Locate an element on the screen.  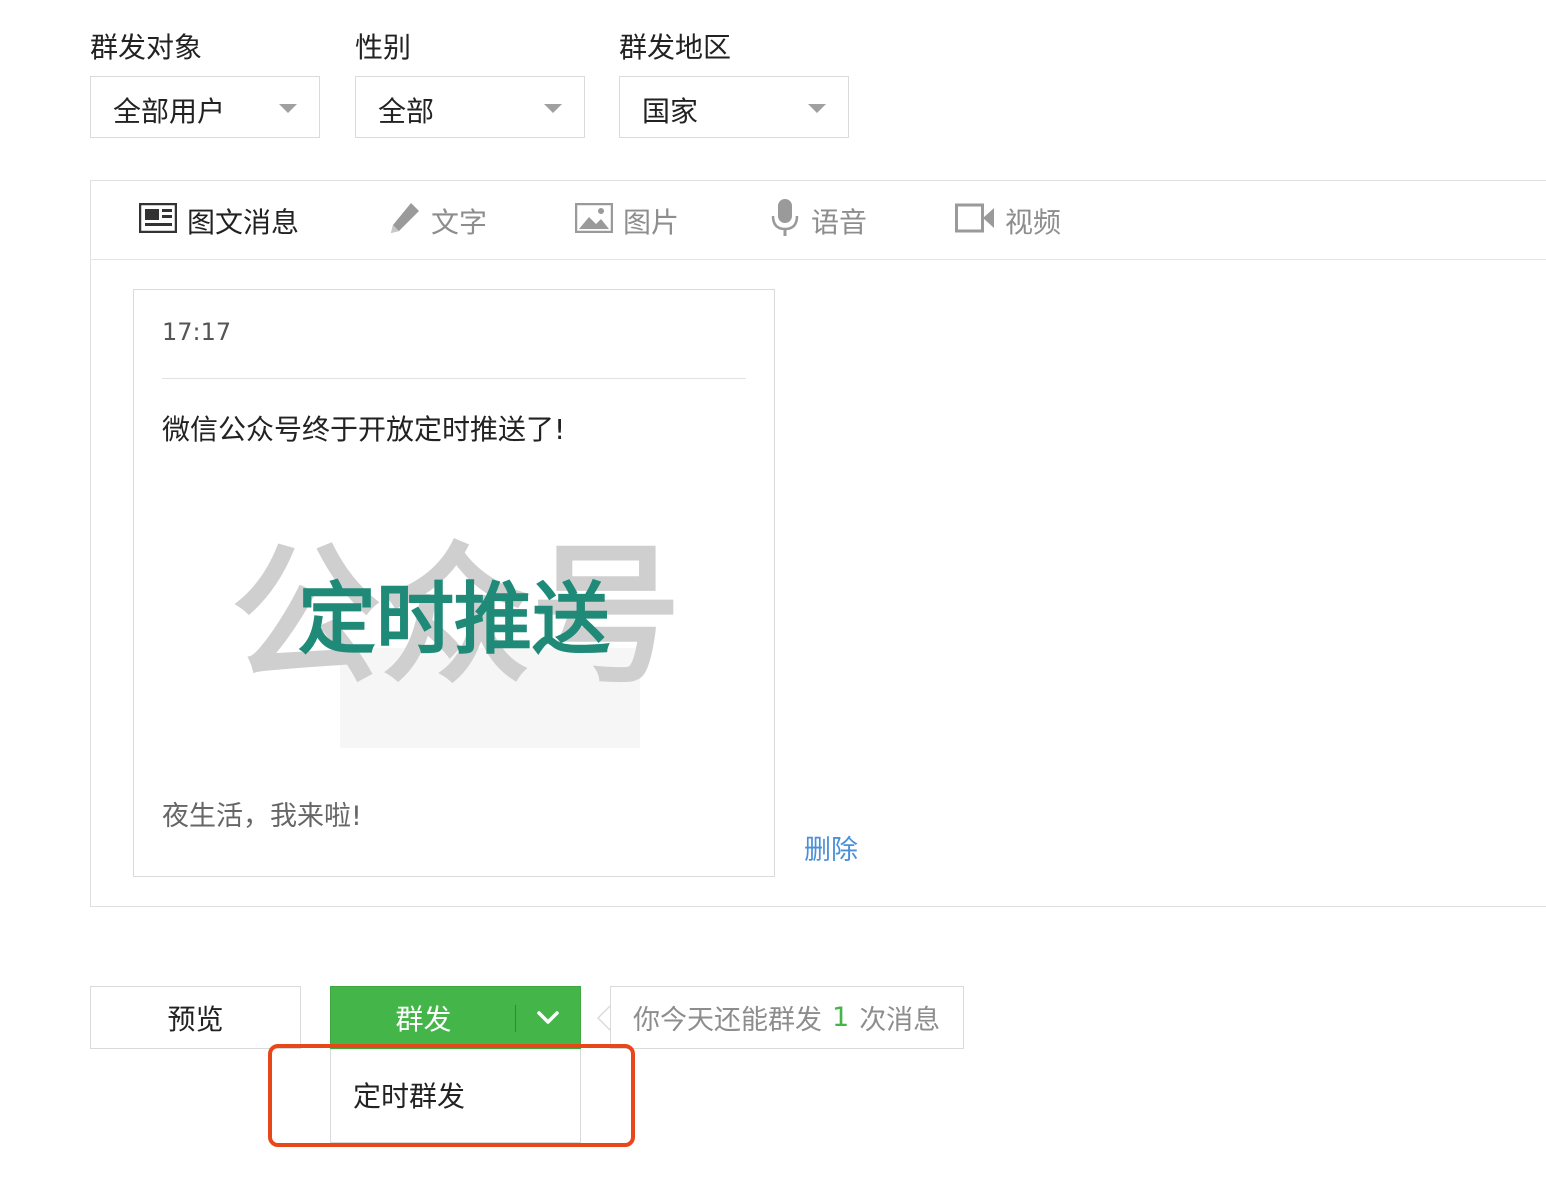
article-time: 17:17 is located at coordinates (197, 332).